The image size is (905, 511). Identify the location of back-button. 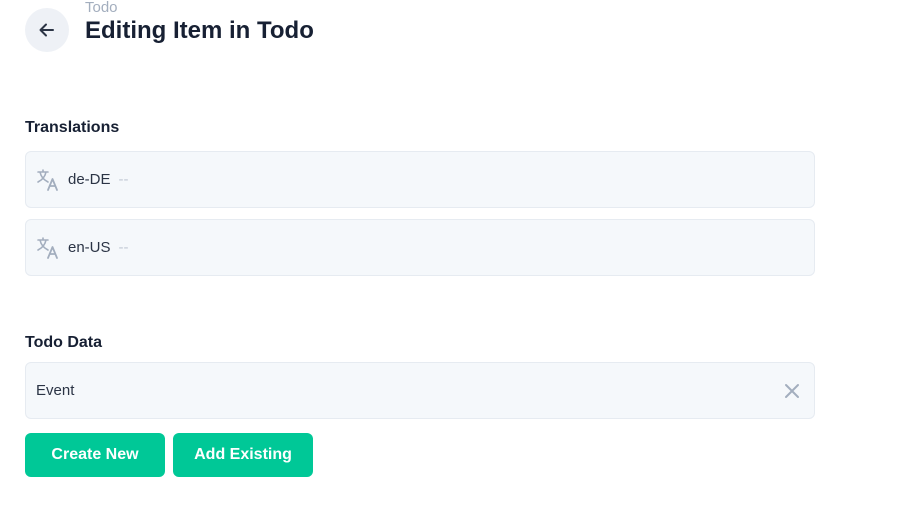
(47, 30).